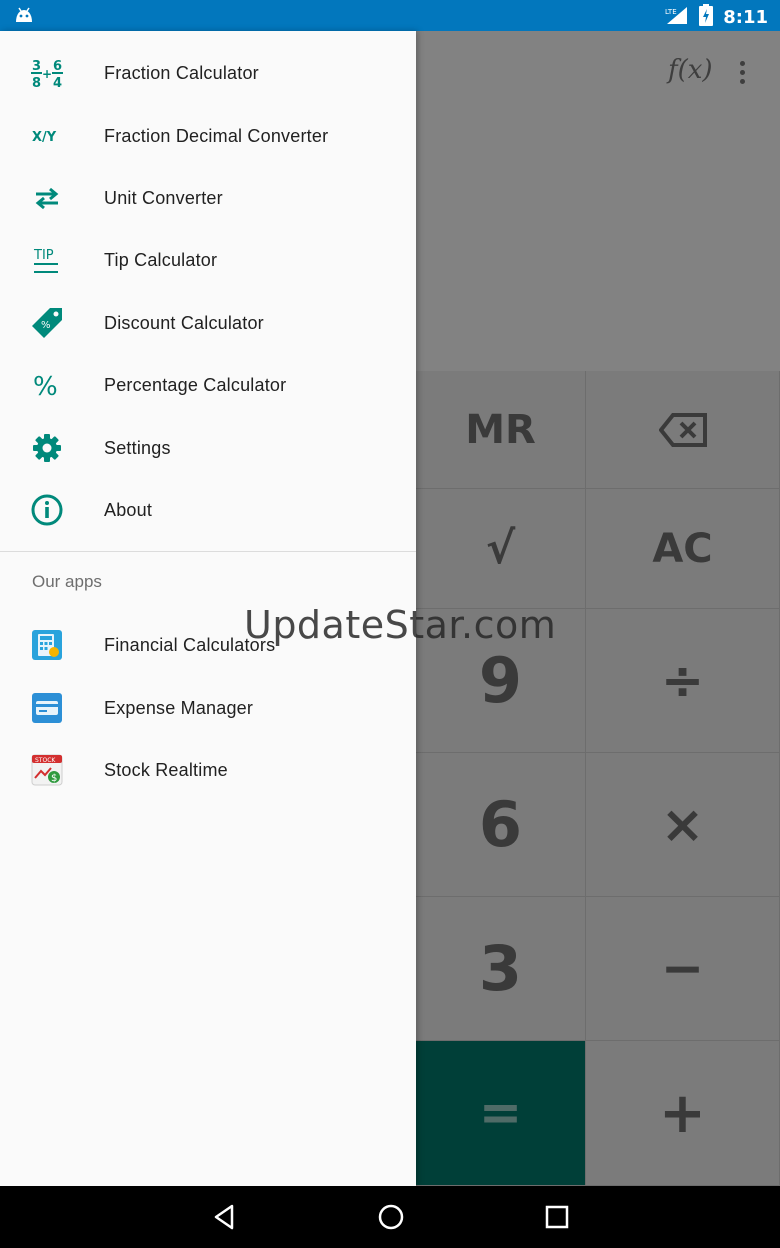 The height and width of the screenshot is (1248, 780). What do you see at coordinates (181, 72) in the screenshot?
I see `drawer-item-label: Fraction Calculator` at bounding box center [181, 72].